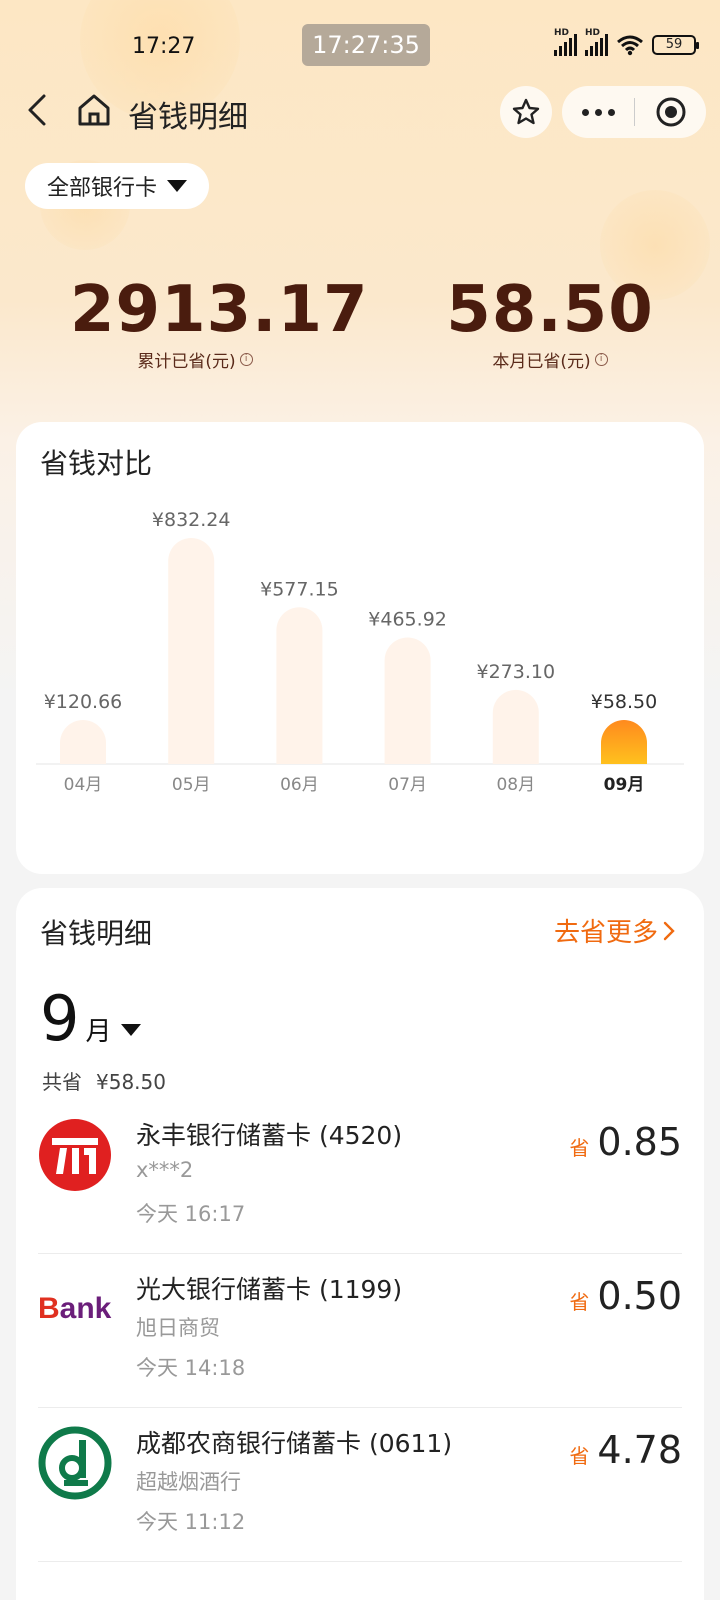 The height and width of the screenshot is (1600, 720). I want to click on total-saved-label: 累计已省(元), so click(186, 362).